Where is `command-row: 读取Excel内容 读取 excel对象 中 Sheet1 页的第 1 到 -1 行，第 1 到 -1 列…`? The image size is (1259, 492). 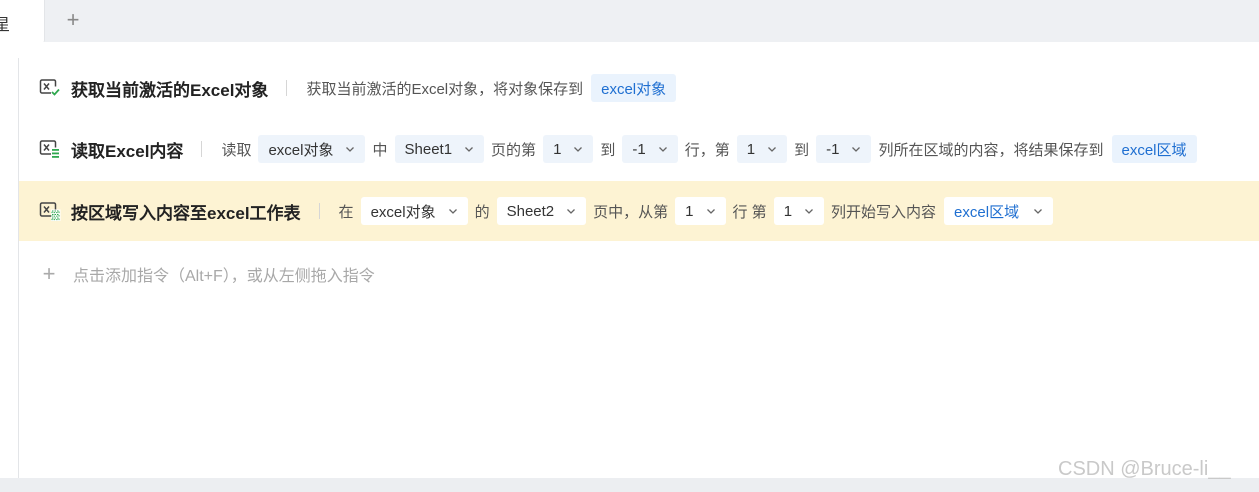
command-row: 读取Excel内容 读取 excel对象 中 Sheet1 页的第 1 到 -1 行，第 1 到 -1 列… is located at coordinates (639, 149).